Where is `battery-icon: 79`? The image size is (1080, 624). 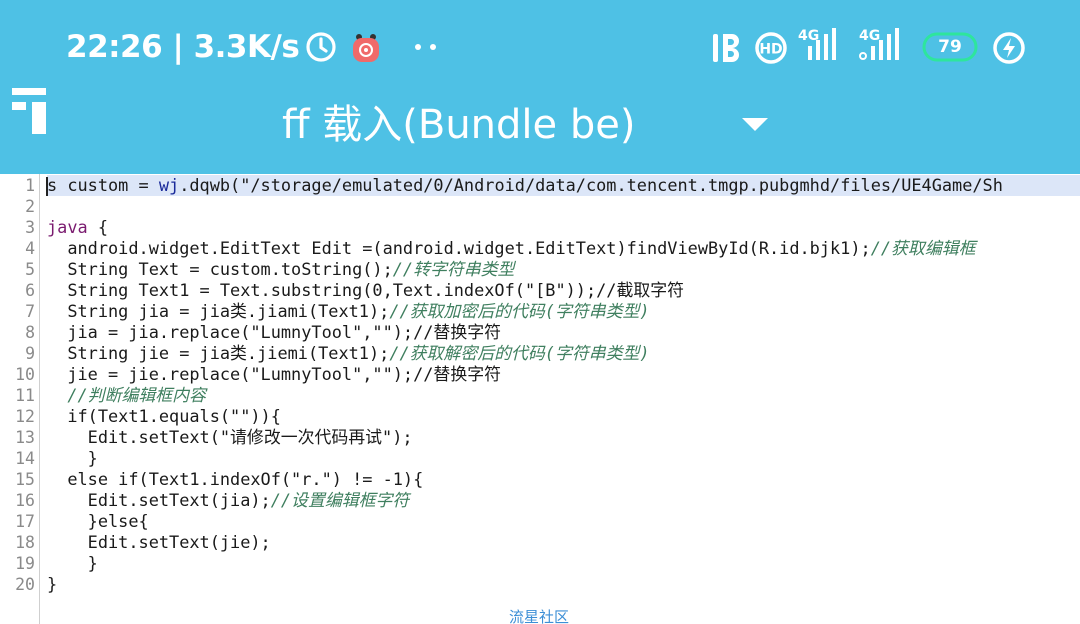
battery-icon: 79 is located at coordinates (950, 47).